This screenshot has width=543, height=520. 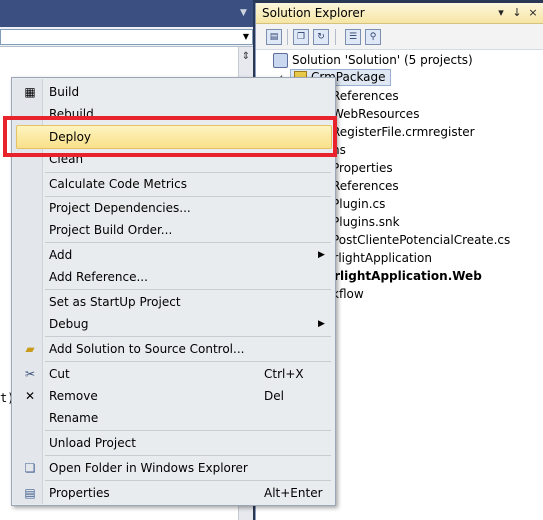 What do you see at coordinates (126, 13) in the screenshot?
I see `editor-tab-strip: ▼` at bounding box center [126, 13].